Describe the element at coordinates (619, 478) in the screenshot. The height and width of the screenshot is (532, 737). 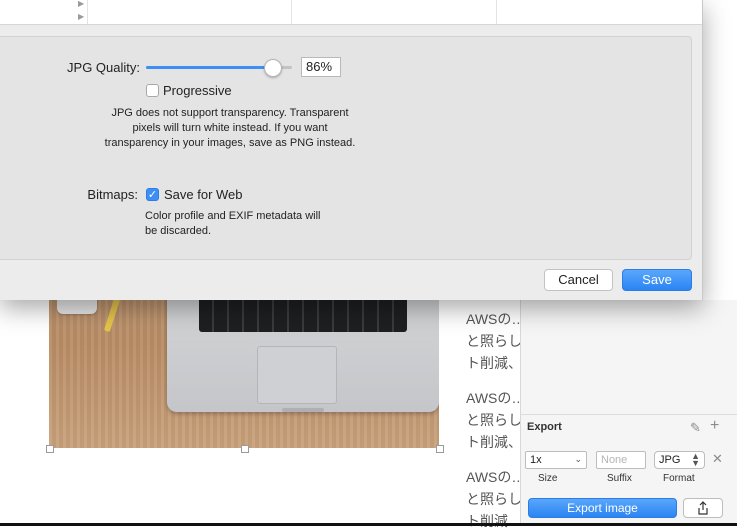
I see `suffix-label: Suffix` at that location.